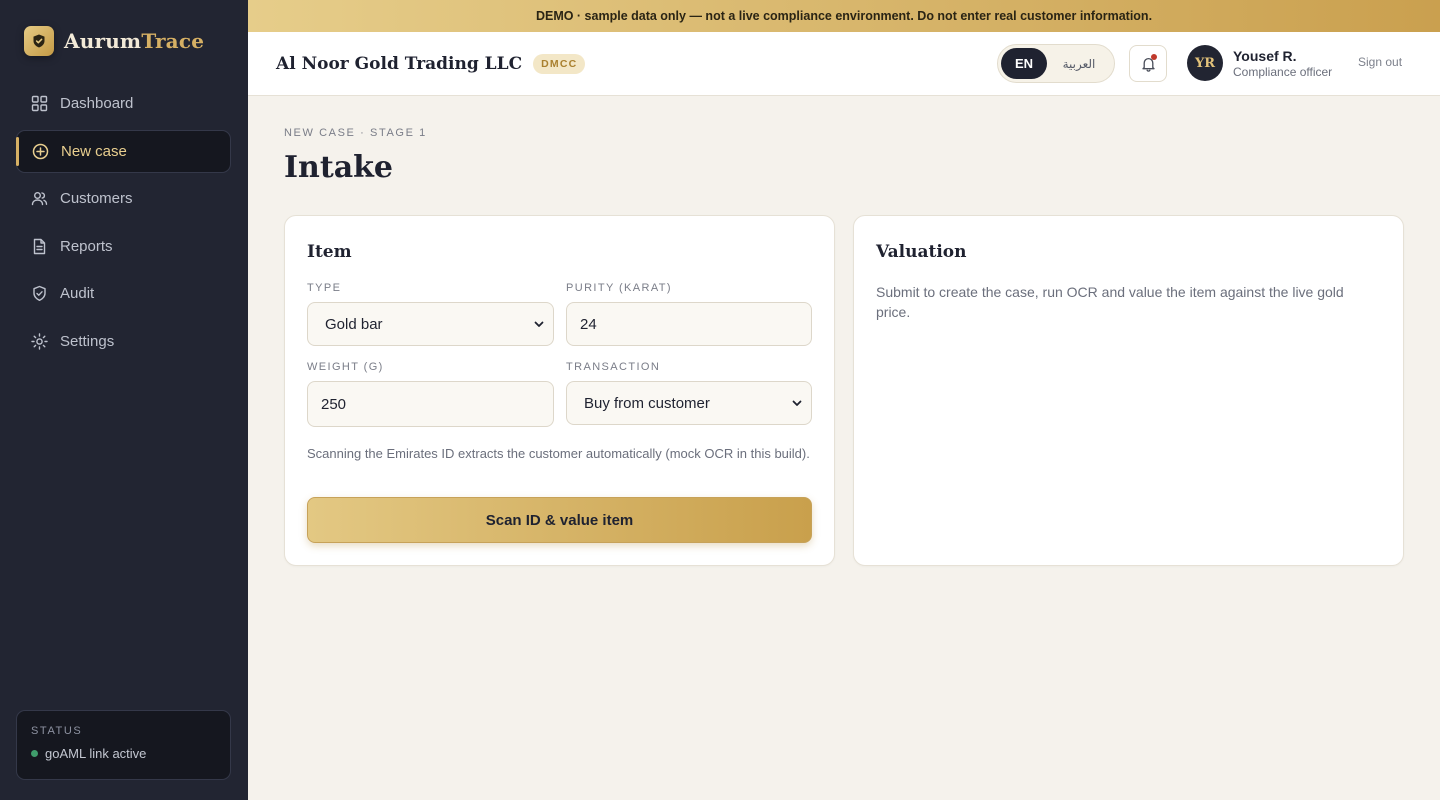  I want to click on type-label: TYPE, so click(324, 288).